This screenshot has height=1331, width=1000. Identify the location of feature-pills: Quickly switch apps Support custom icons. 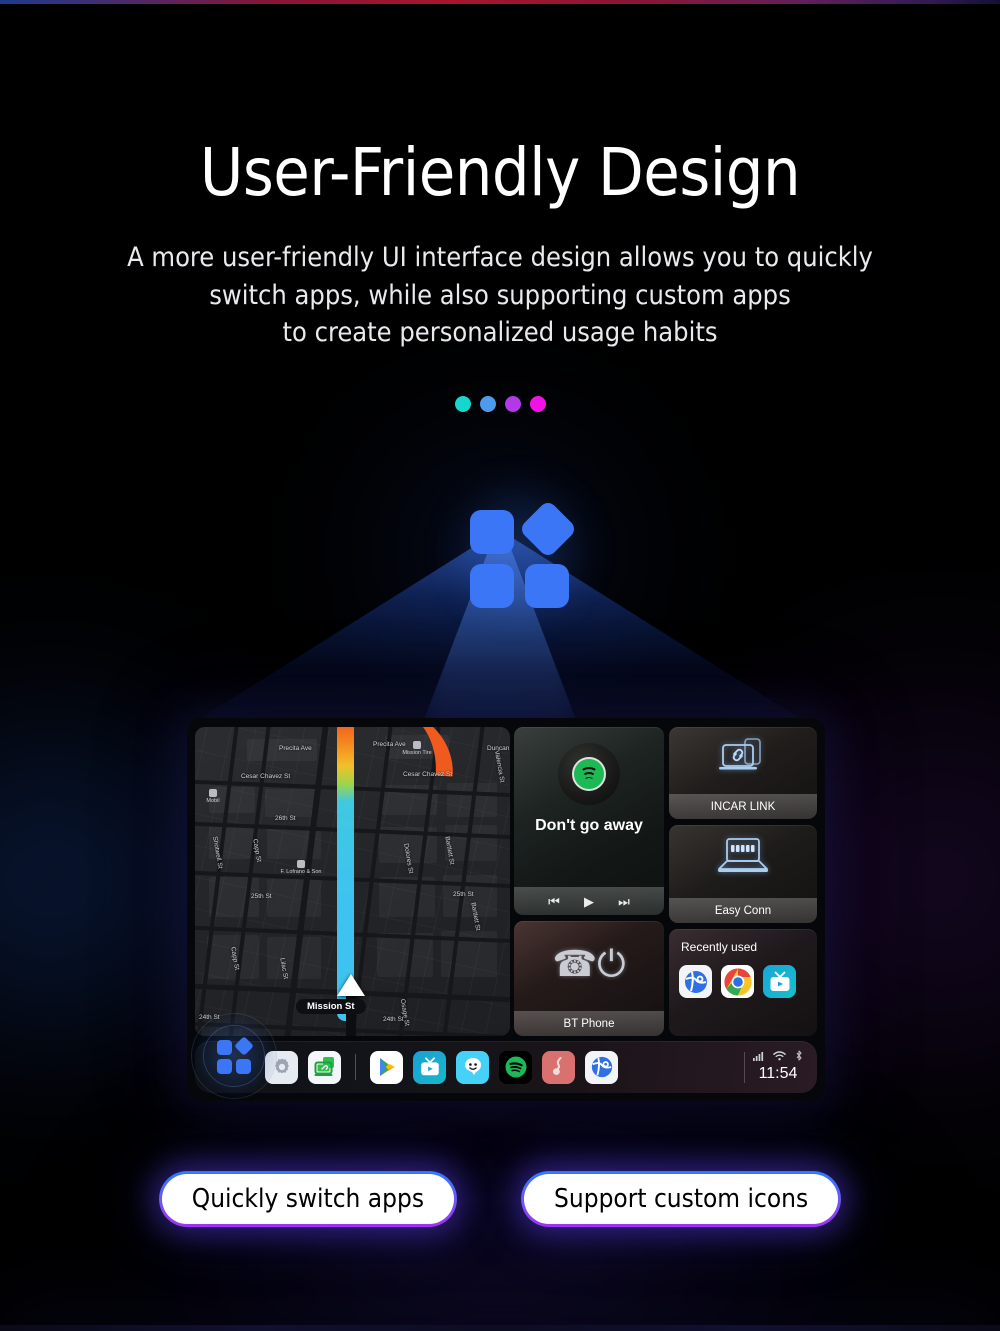
(500, 1199).